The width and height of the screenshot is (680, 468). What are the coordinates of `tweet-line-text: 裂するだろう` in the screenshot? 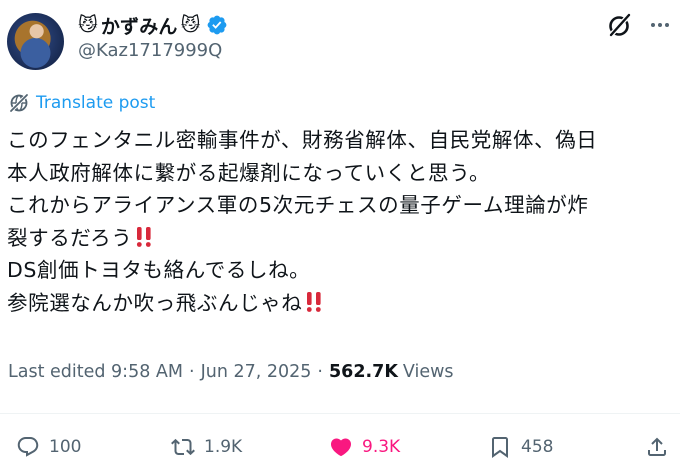 It's located at (70, 237).